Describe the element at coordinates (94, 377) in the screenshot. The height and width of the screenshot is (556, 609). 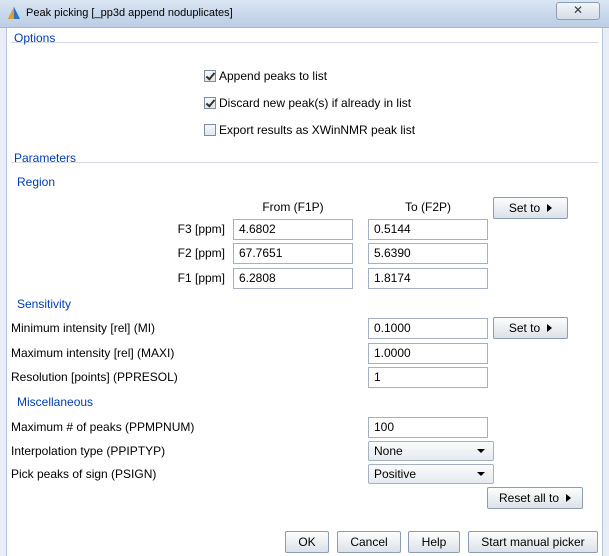
I see `resolution-label: Resolution [points] (PPRESOL)` at that location.